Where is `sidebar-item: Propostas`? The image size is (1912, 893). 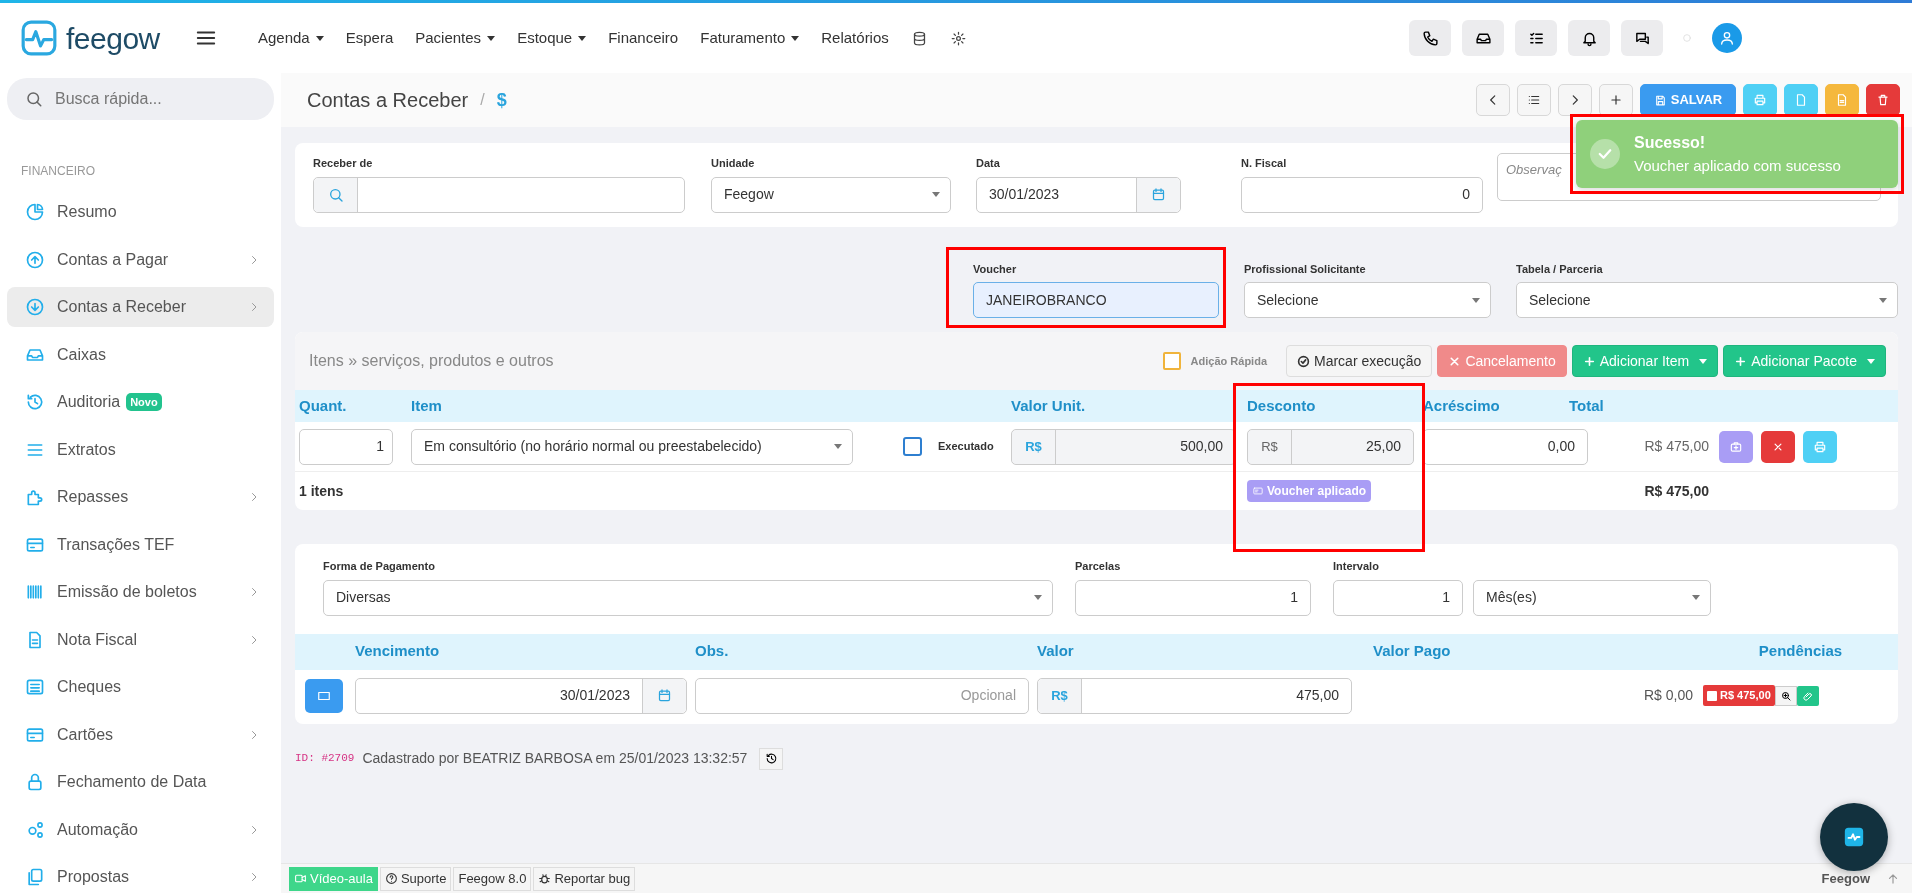
sidebar-item: Propostas is located at coordinates (140, 875).